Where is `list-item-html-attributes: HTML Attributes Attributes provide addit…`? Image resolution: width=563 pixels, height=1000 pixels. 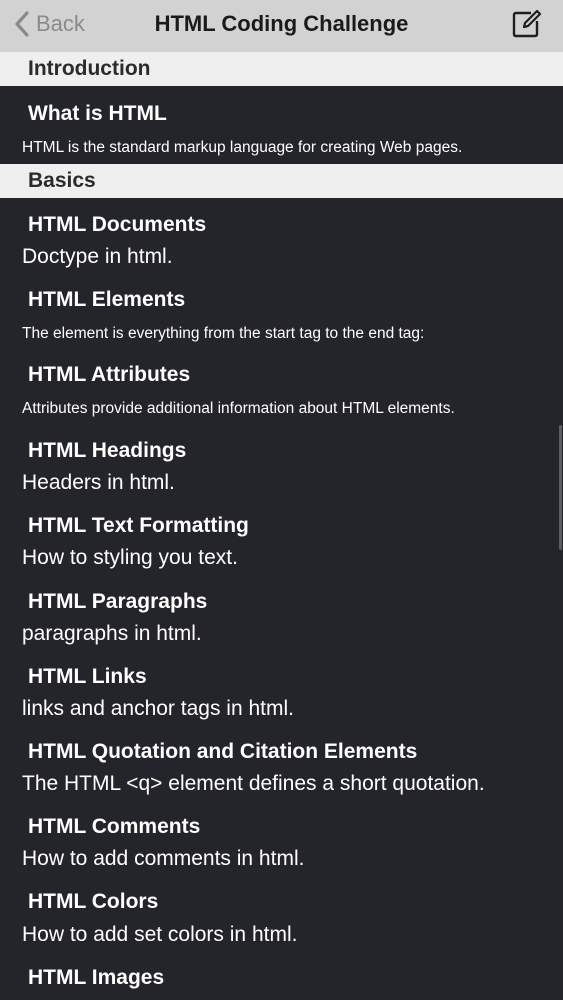 list-item-html-attributes: HTML Attributes Attributes provide addit… is located at coordinates (281, 385).